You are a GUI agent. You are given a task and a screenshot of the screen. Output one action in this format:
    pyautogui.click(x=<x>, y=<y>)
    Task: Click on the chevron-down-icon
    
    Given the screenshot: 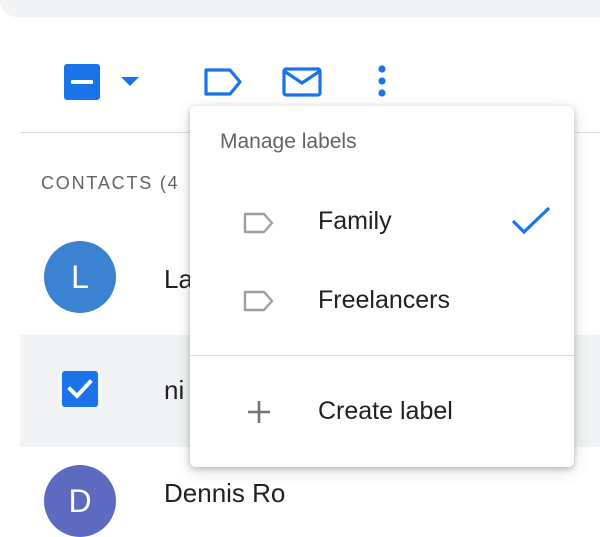 What is the action you would take?
    pyautogui.click(x=130, y=82)
    